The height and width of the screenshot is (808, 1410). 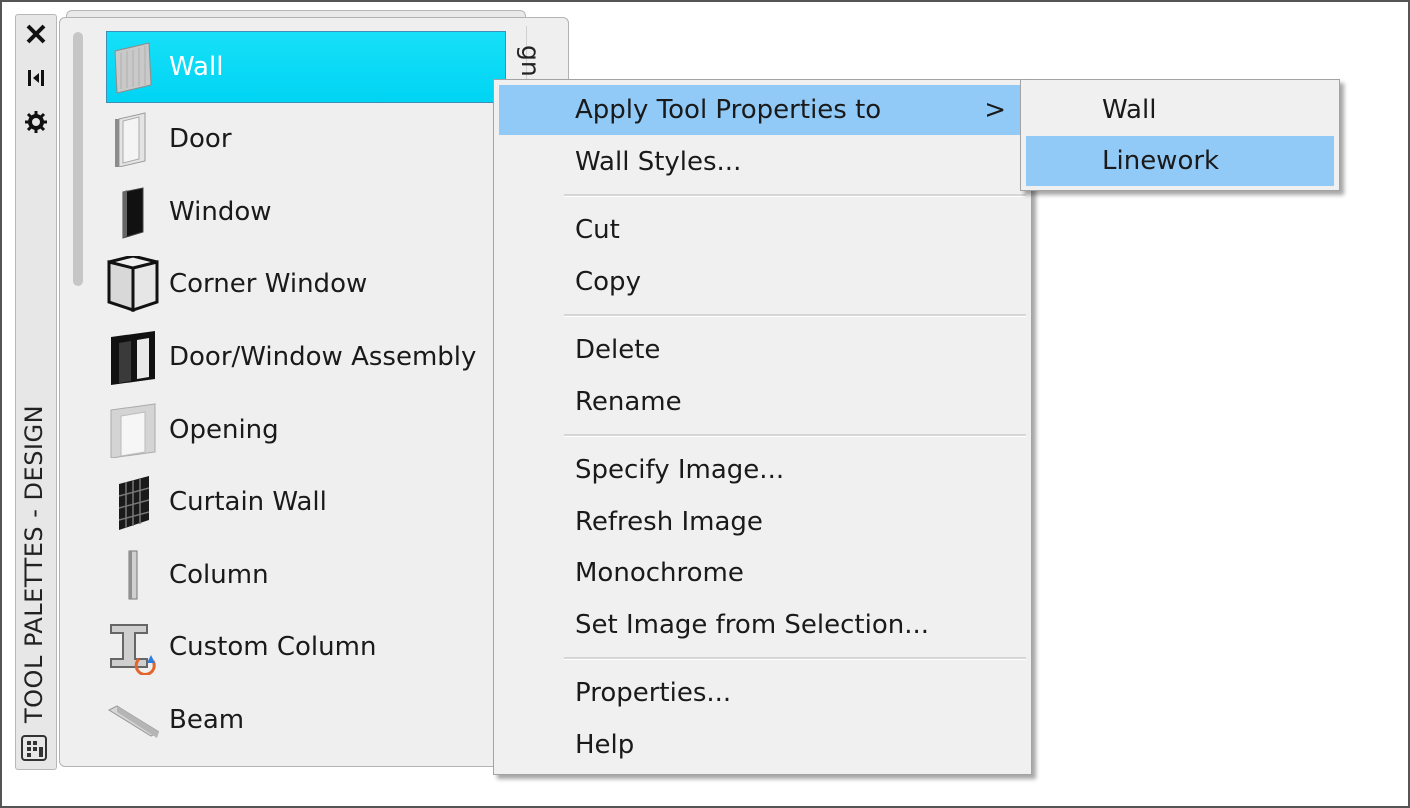 I want to click on menu-item-copy: Copy, so click(x=762, y=282).